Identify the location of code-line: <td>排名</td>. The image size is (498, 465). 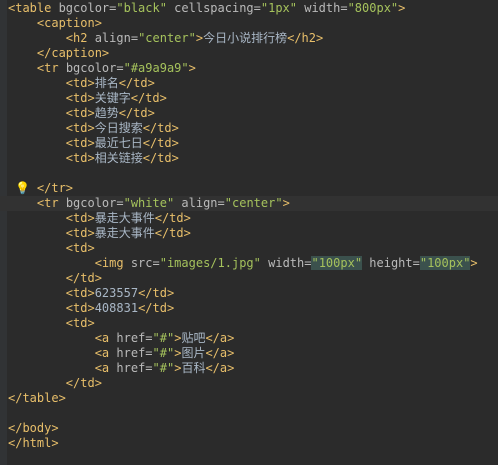
(249, 83).